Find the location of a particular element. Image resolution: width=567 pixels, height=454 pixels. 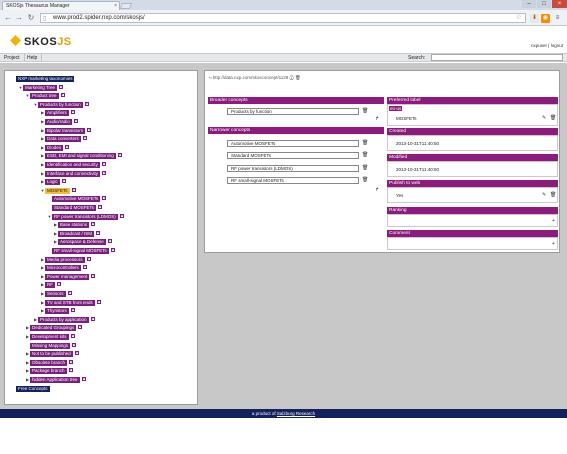

extension-icon: ⬇ is located at coordinates (534, 18).